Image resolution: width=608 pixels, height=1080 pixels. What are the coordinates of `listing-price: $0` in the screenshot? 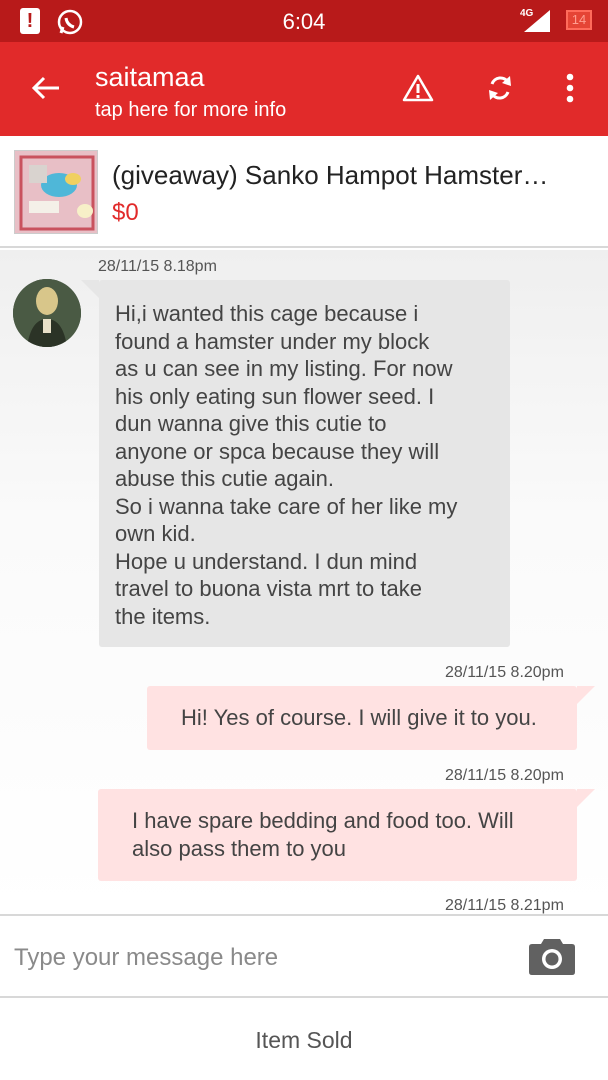 It's located at (125, 212).